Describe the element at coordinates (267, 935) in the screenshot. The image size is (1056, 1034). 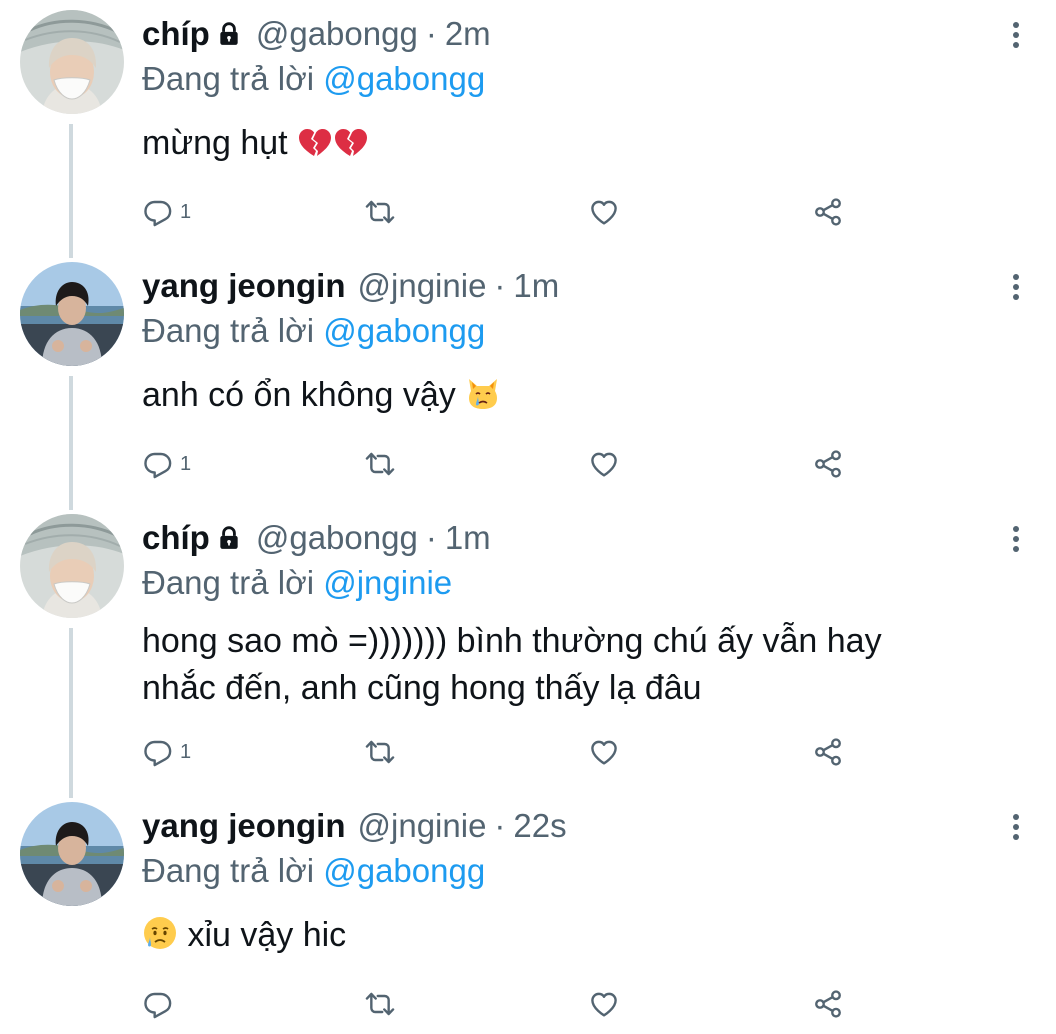
I see `tweet-text-content: xỉu vậy hic` at that location.